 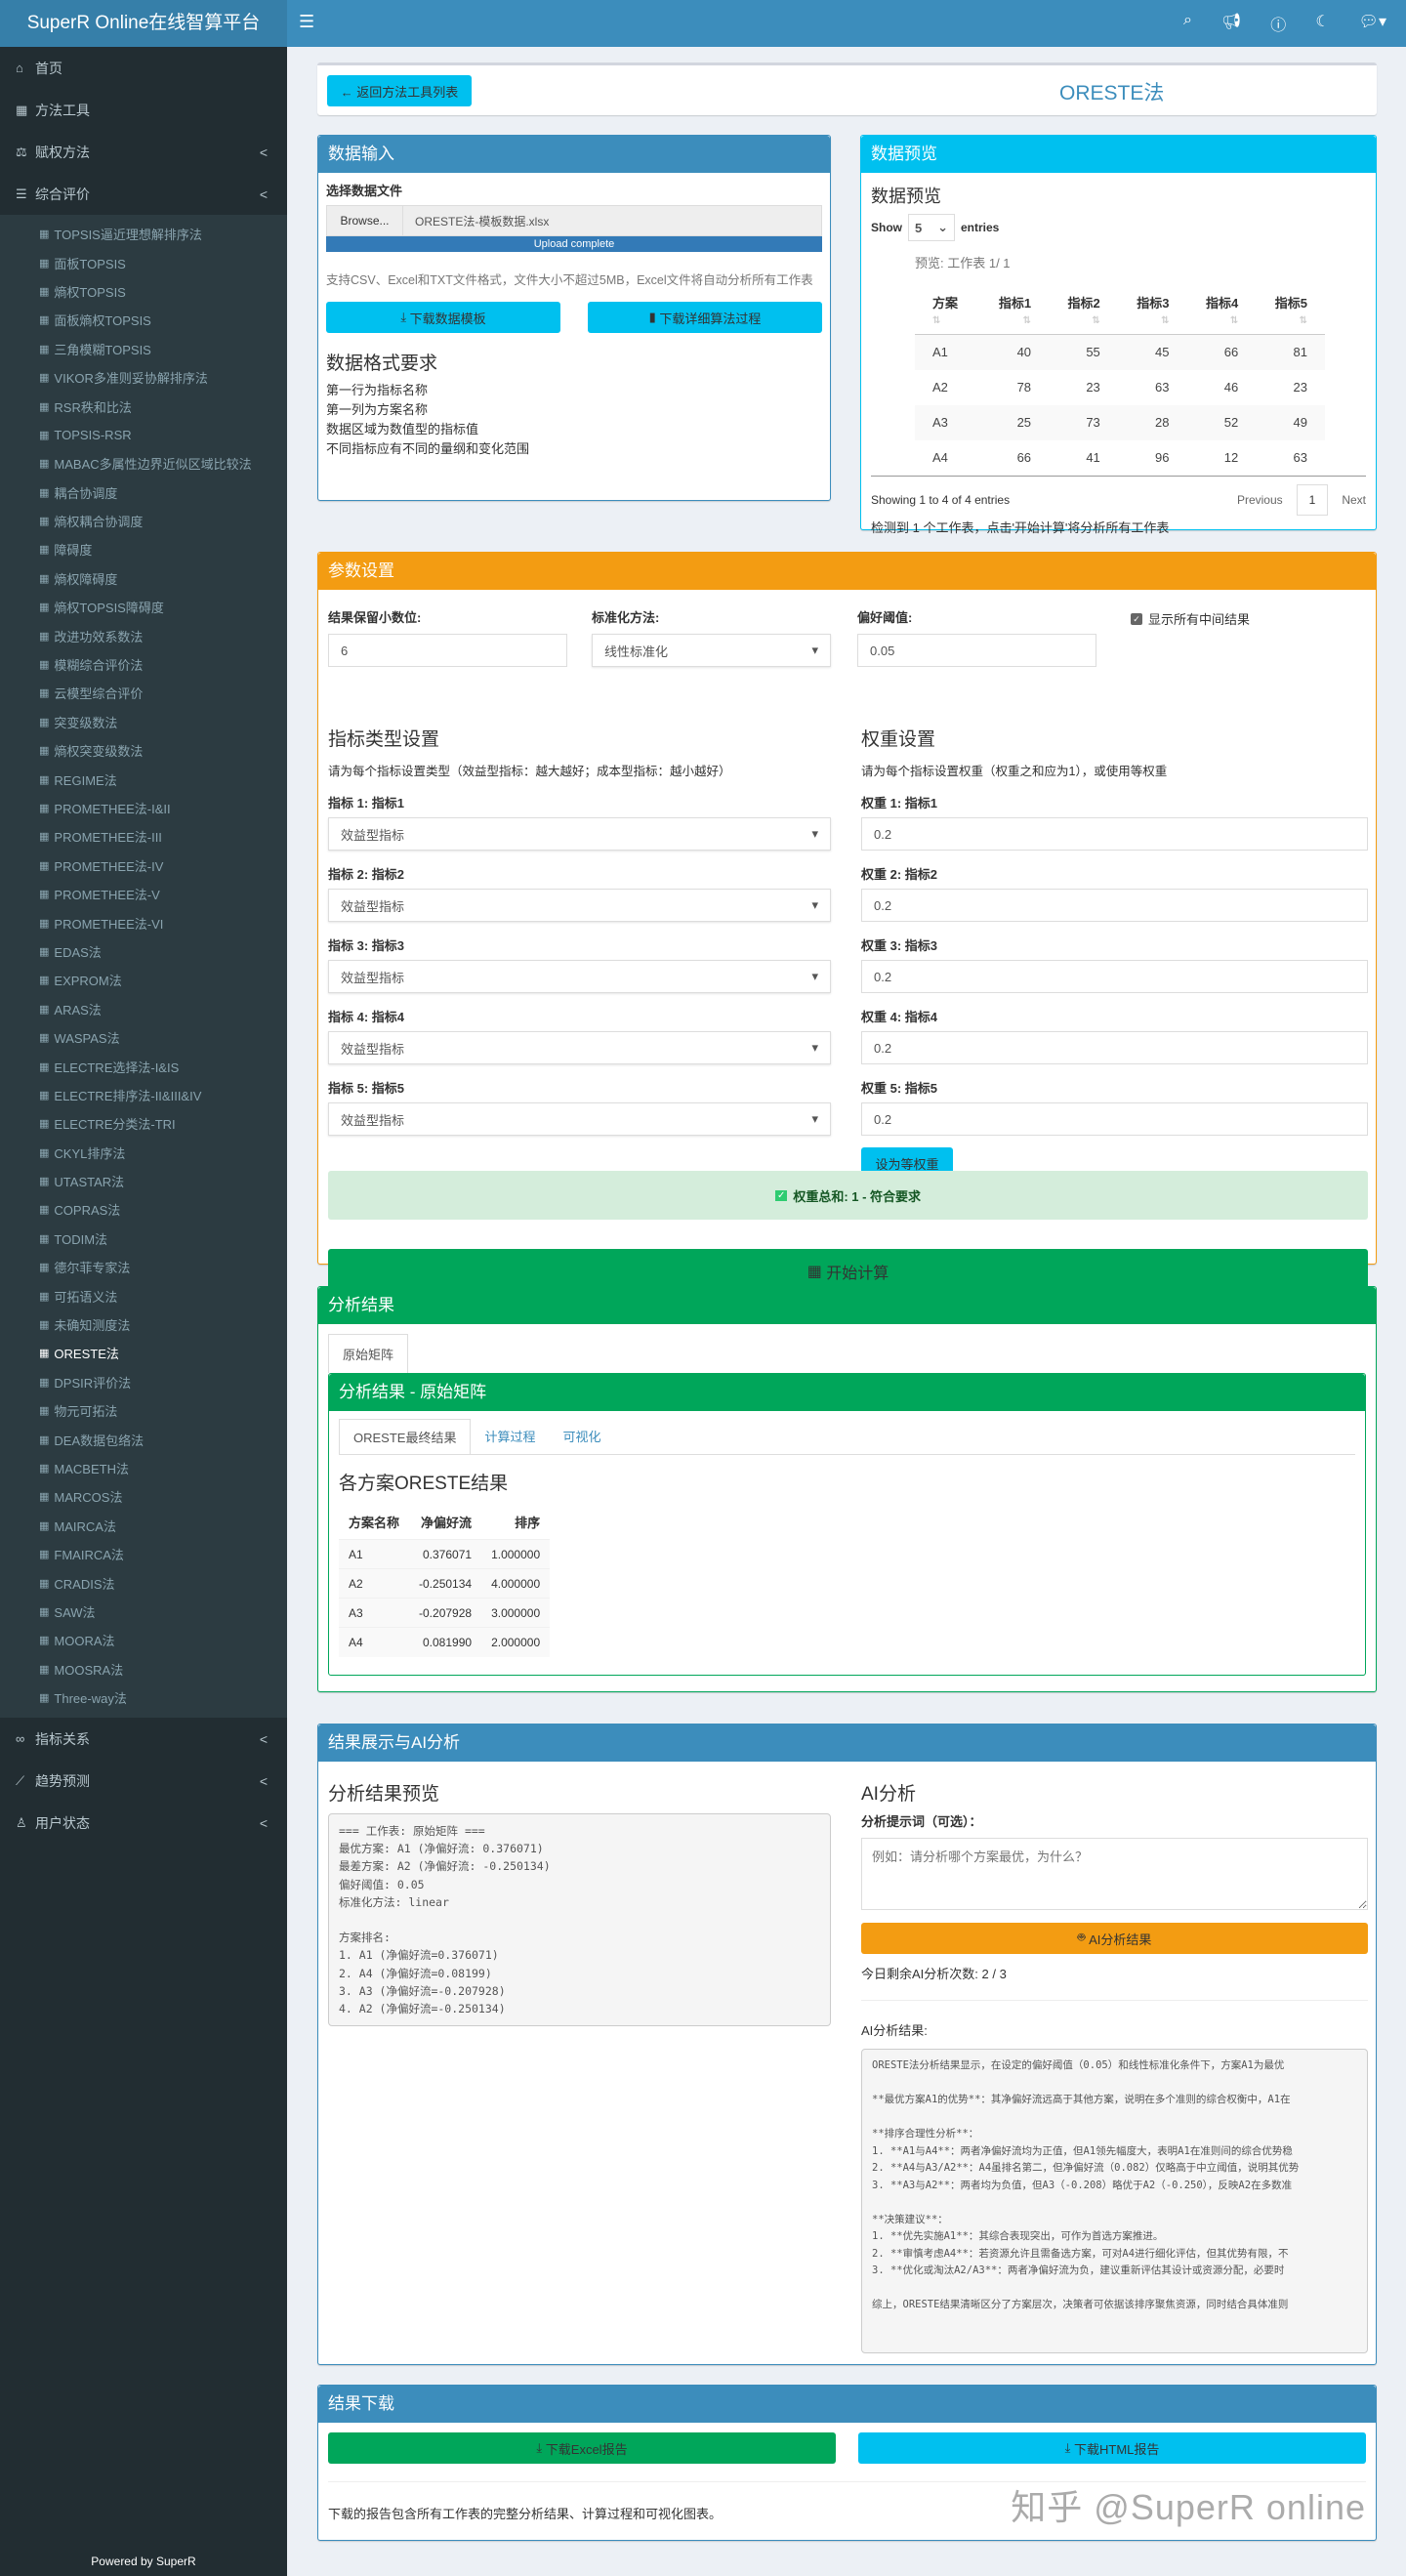 What do you see at coordinates (143, 194) in the screenshot?
I see `sidebar-item-top-3: ☰ 综合评价 <` at bounding box center [143, 194].